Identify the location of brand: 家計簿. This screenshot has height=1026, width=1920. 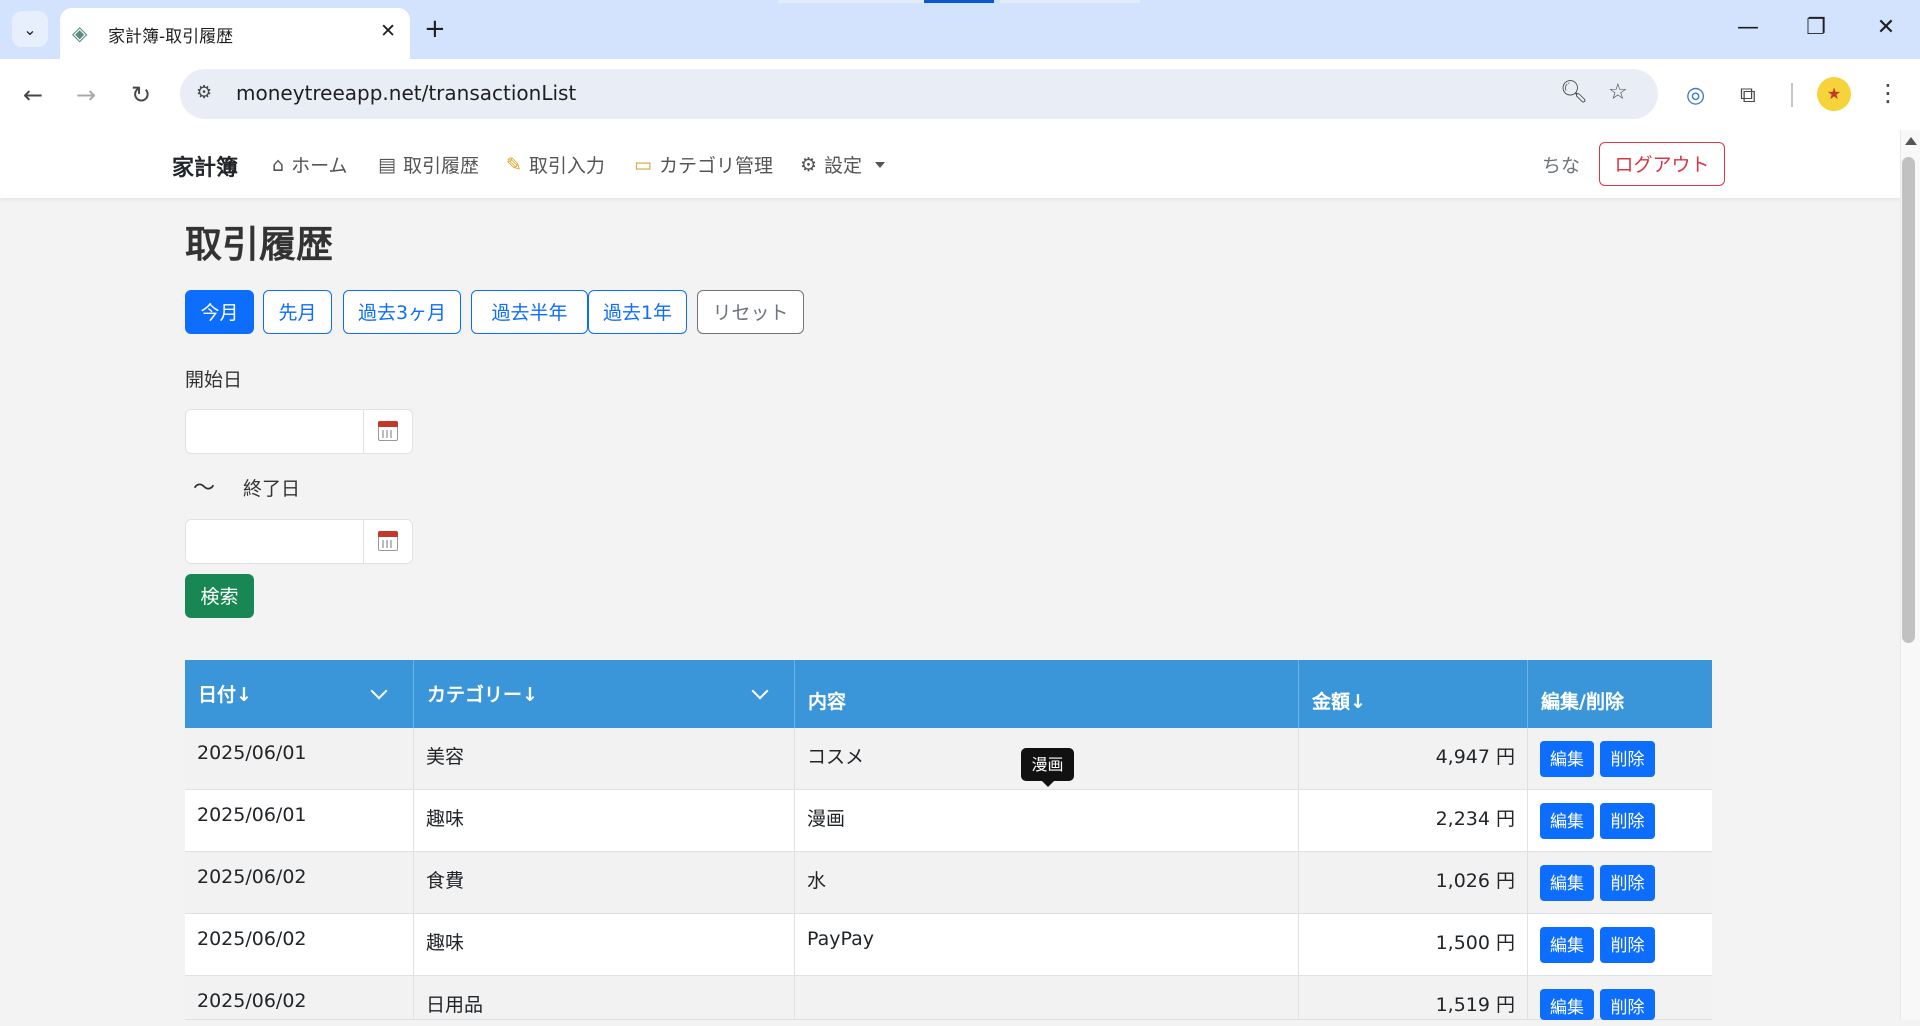
(205, 166).